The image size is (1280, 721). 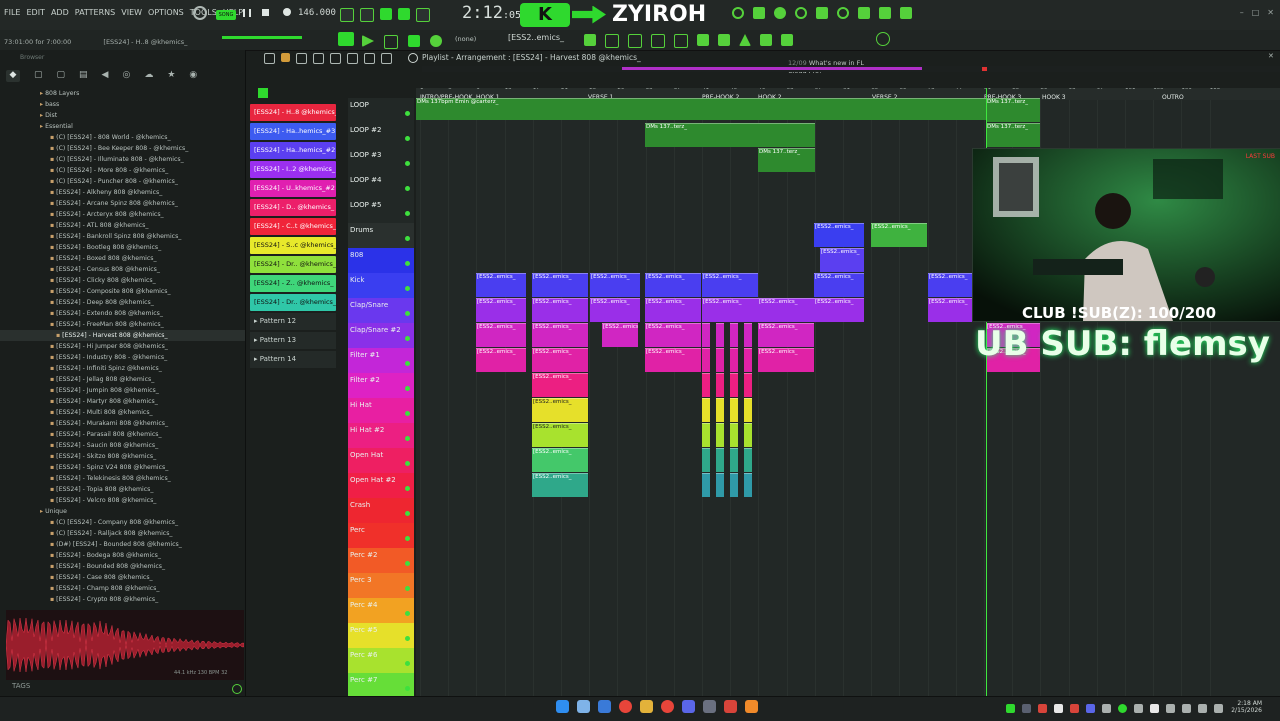 I want to click on browser-cloud-icon: ☁, so click(x=148, y=78).